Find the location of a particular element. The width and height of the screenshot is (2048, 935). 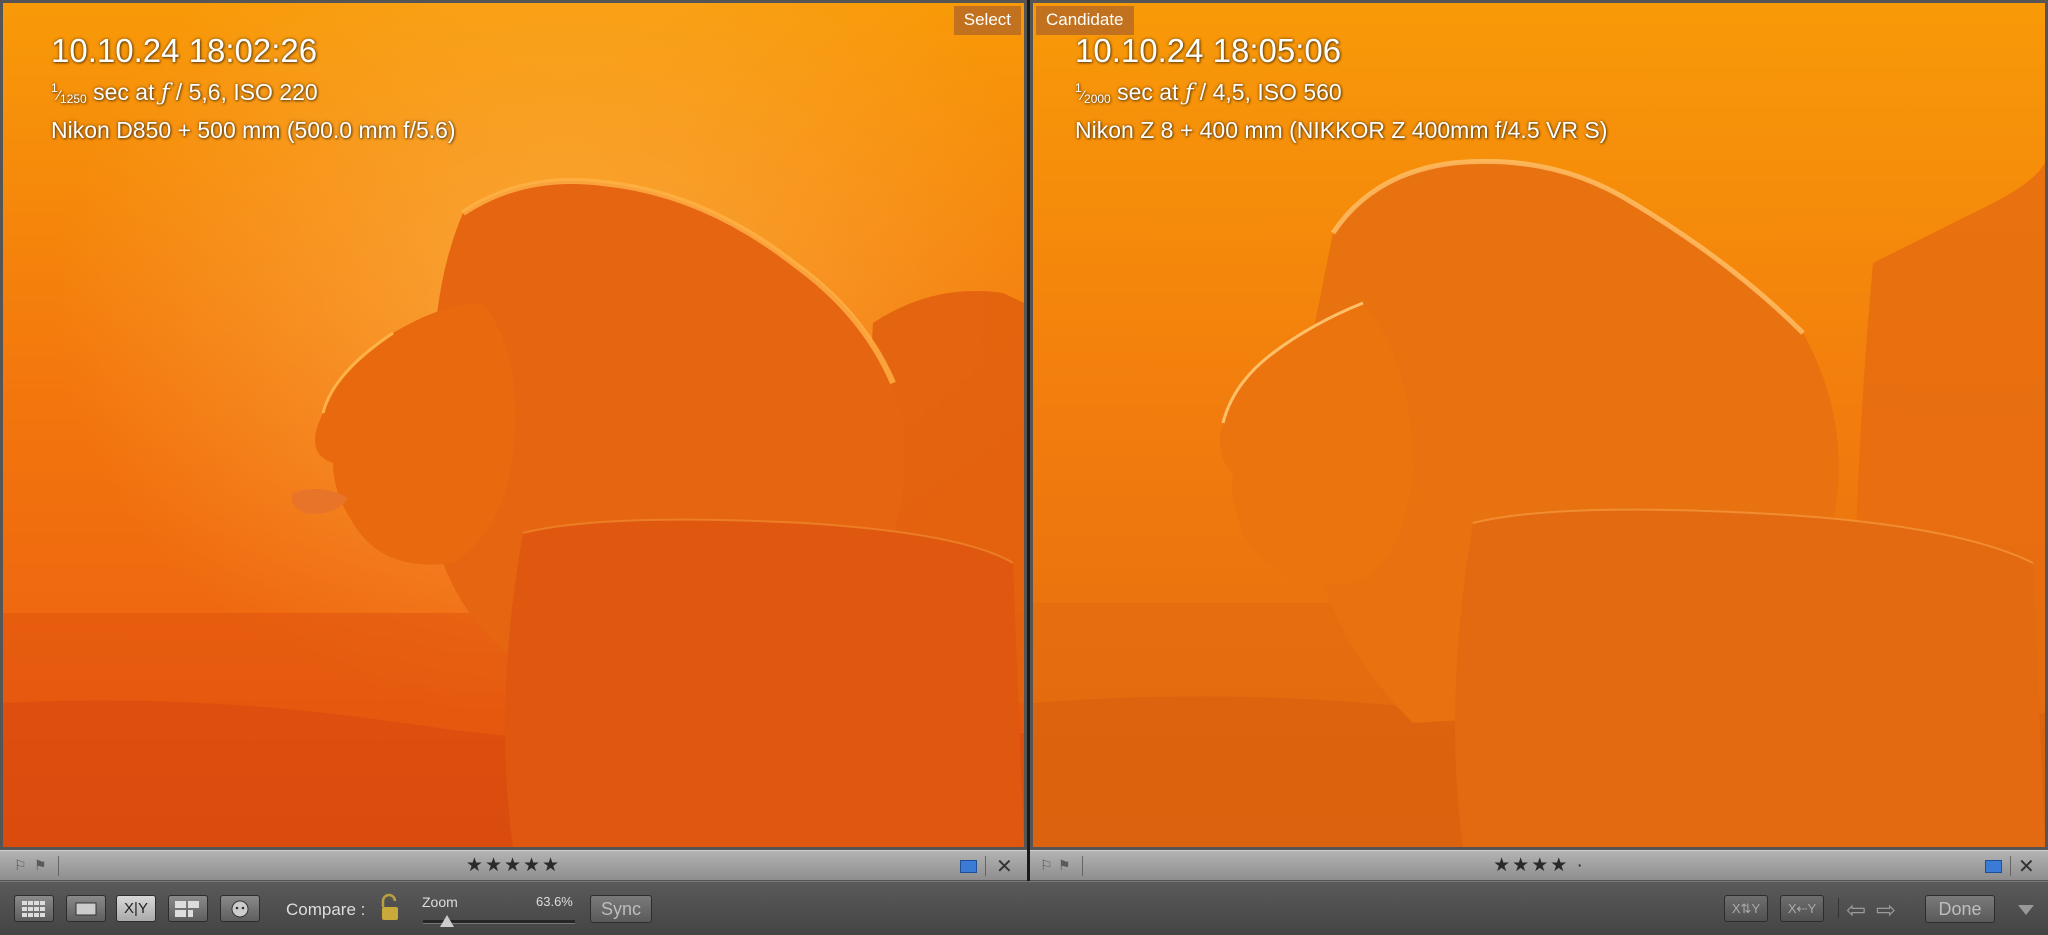

grid-view-button is located at coordinates (34, 908).